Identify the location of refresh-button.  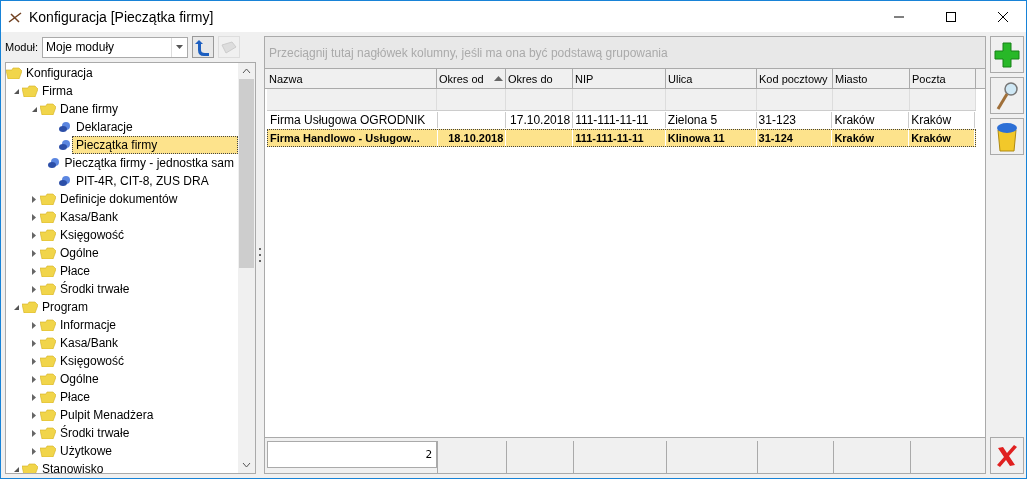
(203, 47).